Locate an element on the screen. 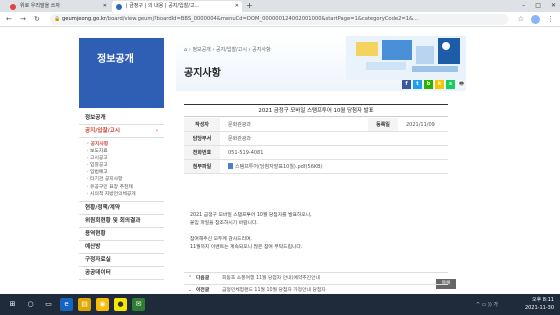  new-tab-button: + is located at coordinates (249, 6).